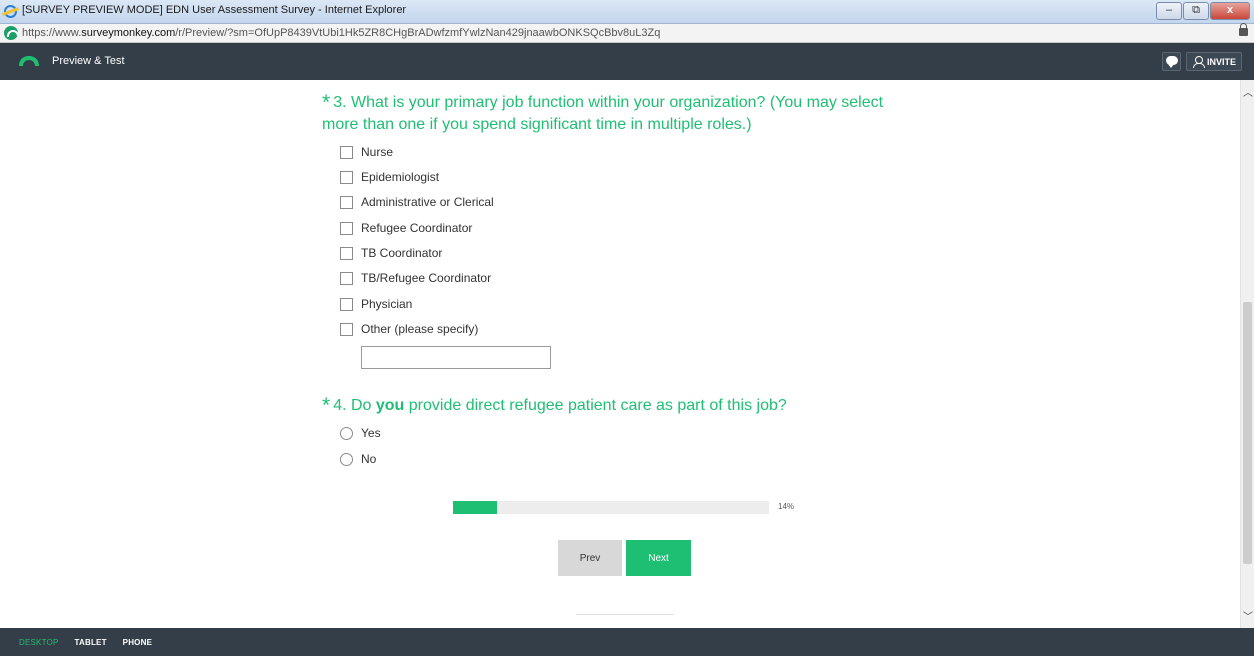  What do you see at coordinates (625, 614) in the screenshot?
I see `divider` at bounding box center [625, 614].